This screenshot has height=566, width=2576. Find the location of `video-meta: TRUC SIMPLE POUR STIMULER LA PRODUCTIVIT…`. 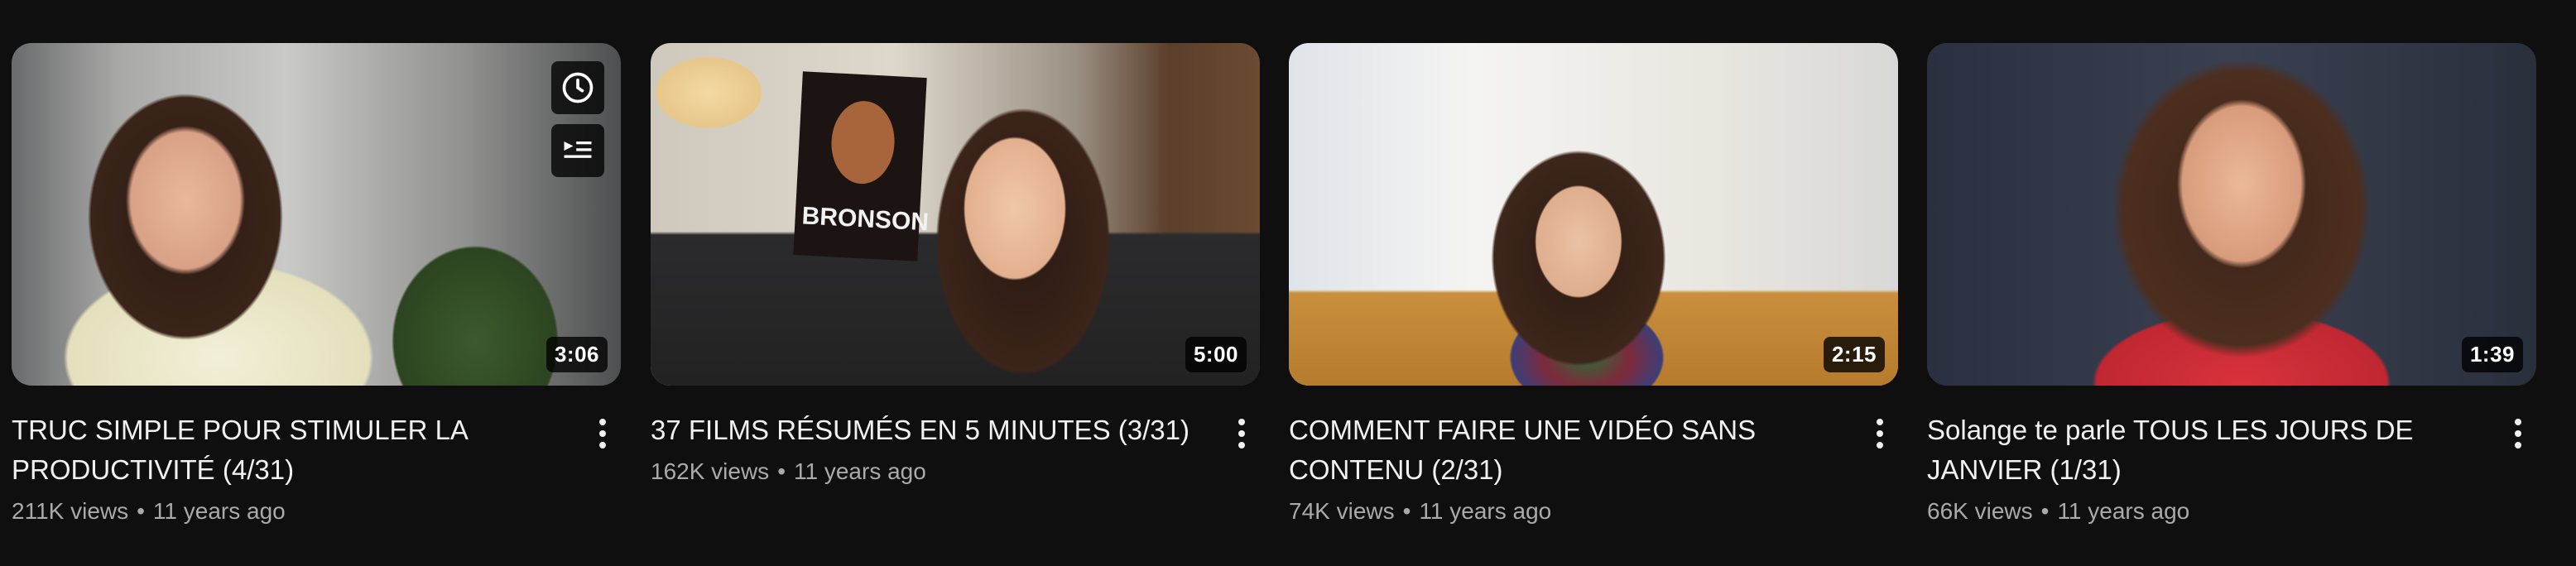

video-meta: TRUC SIMPLE POUR STIMULER LA PRODUCTIVIT… is located at coordinates (316, 469).